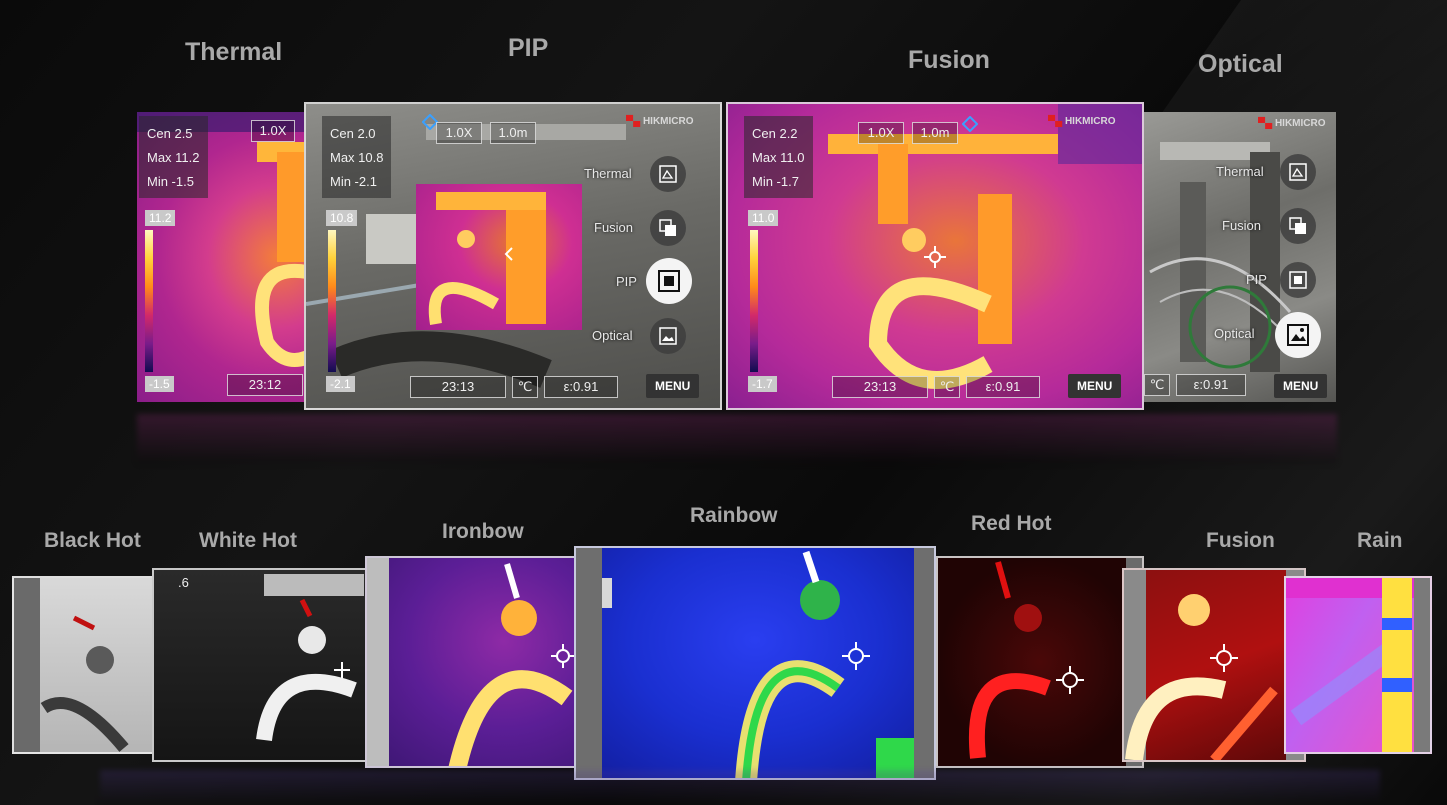 The height and width of the screenshot is (805, 1447). What do you see at coordinates (1011, 523) in the screenshot?
I see `title-red-hot: Red Hot` at bounding box center [1011, 523].